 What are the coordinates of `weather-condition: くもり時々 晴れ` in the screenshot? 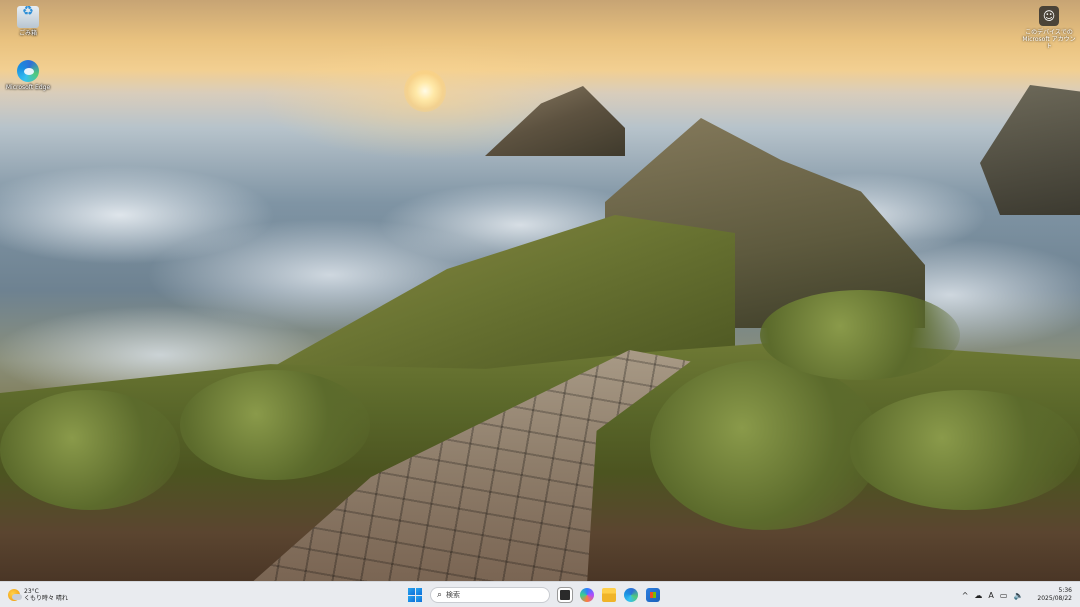 It's located at (46, 598).